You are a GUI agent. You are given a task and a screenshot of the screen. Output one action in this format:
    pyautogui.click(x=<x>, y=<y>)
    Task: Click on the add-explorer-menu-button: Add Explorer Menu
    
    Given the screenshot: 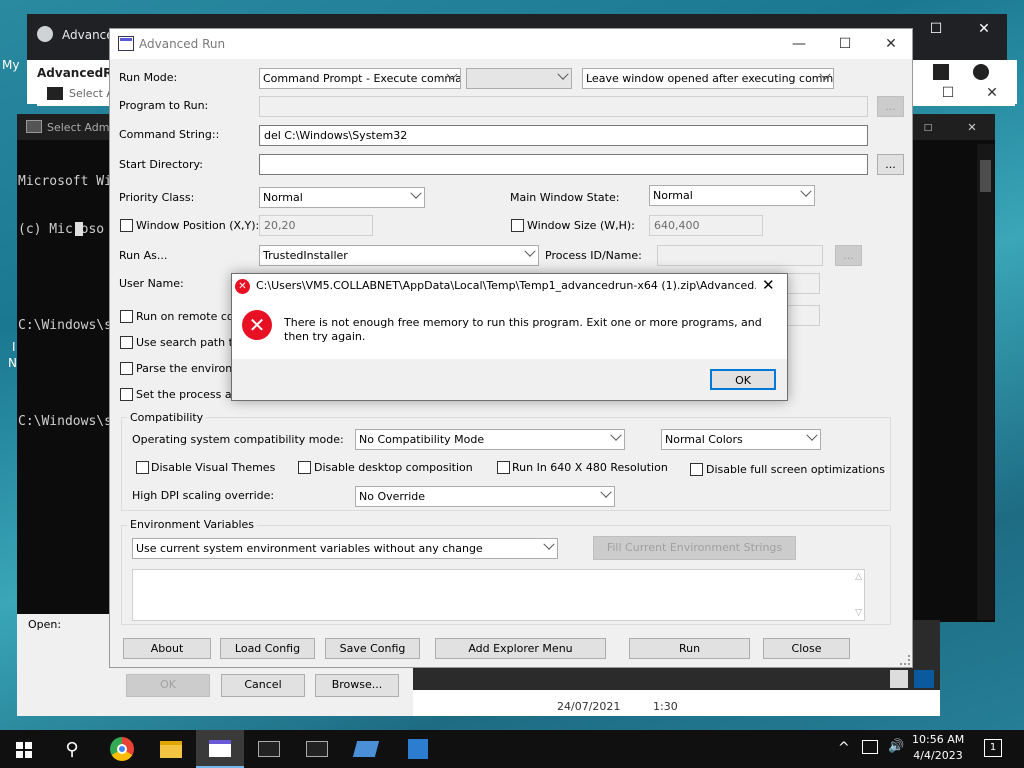 What is the action you would take?
    pyautogui.click(x=520, y=648)
    